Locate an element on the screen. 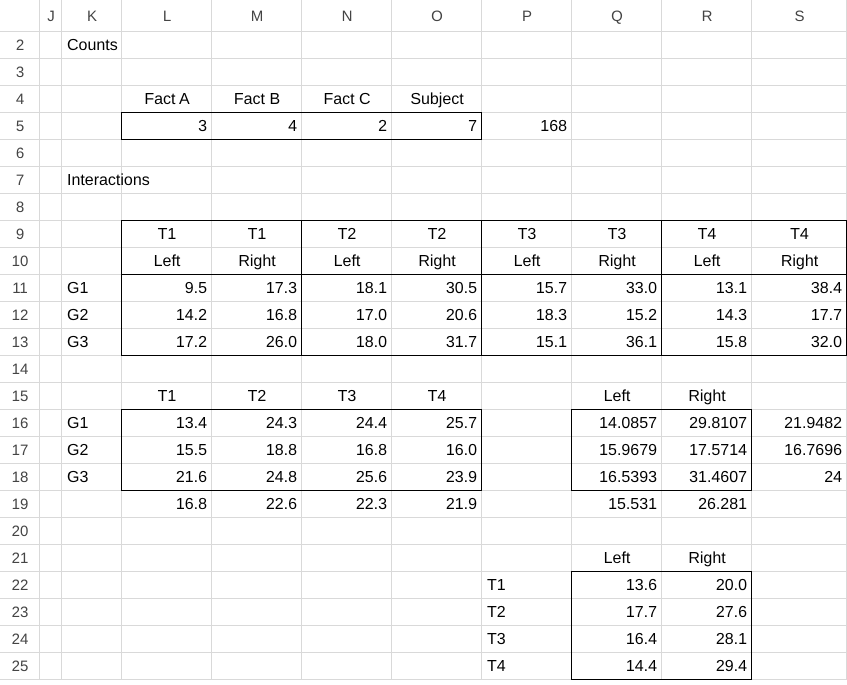  table-cell-text: 26.281 is located at coordinates (722, 504).